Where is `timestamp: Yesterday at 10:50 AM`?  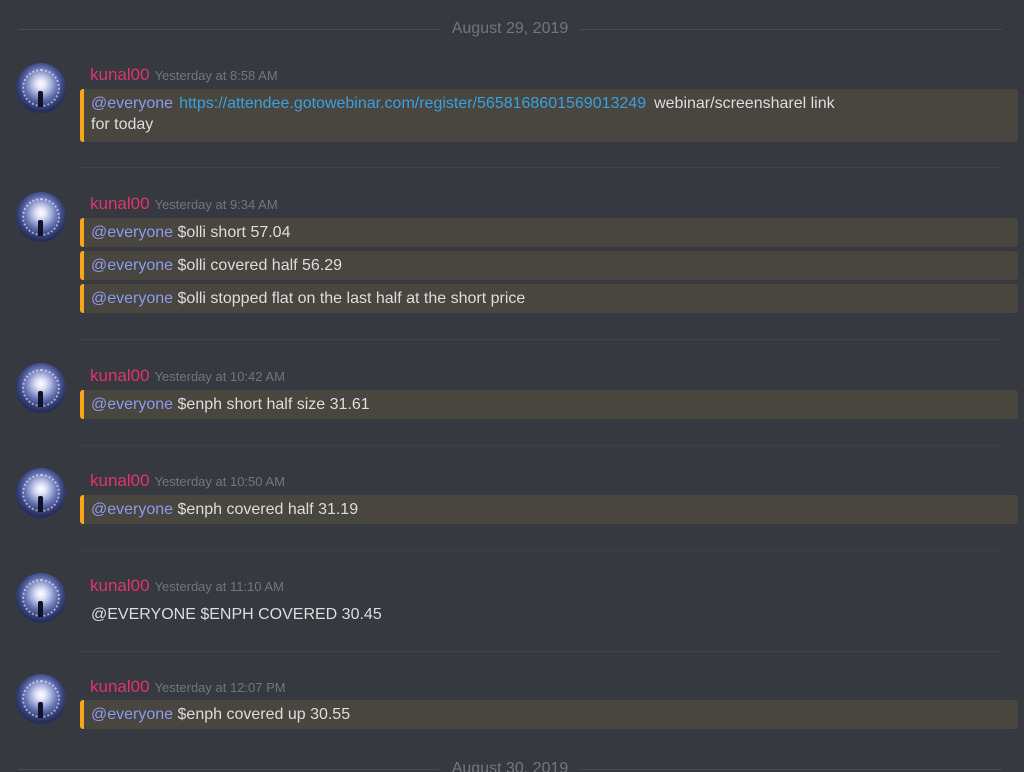
timestamp: Yesterday at 10:50 AM is located at coordinates (219, 481).